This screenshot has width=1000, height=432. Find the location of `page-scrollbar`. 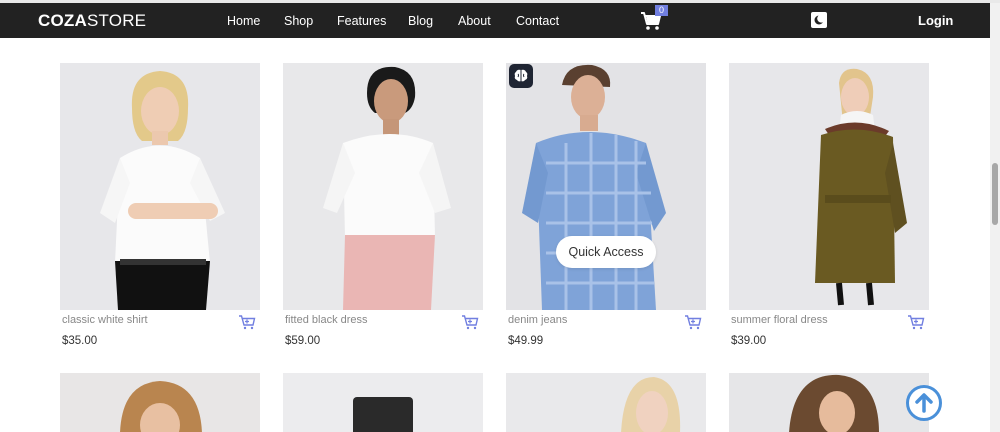

page-scrollbar is located at coordinates (995, 217).